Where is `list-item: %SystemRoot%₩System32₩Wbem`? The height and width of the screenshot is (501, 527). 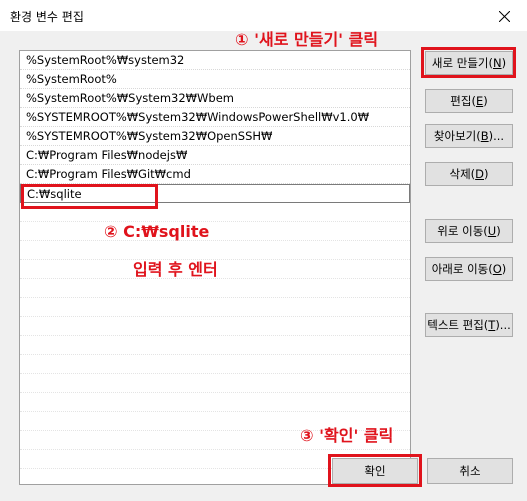
list-item: %SystemRoot%₩System32₩Wbem is located at coordinates (215, 98).